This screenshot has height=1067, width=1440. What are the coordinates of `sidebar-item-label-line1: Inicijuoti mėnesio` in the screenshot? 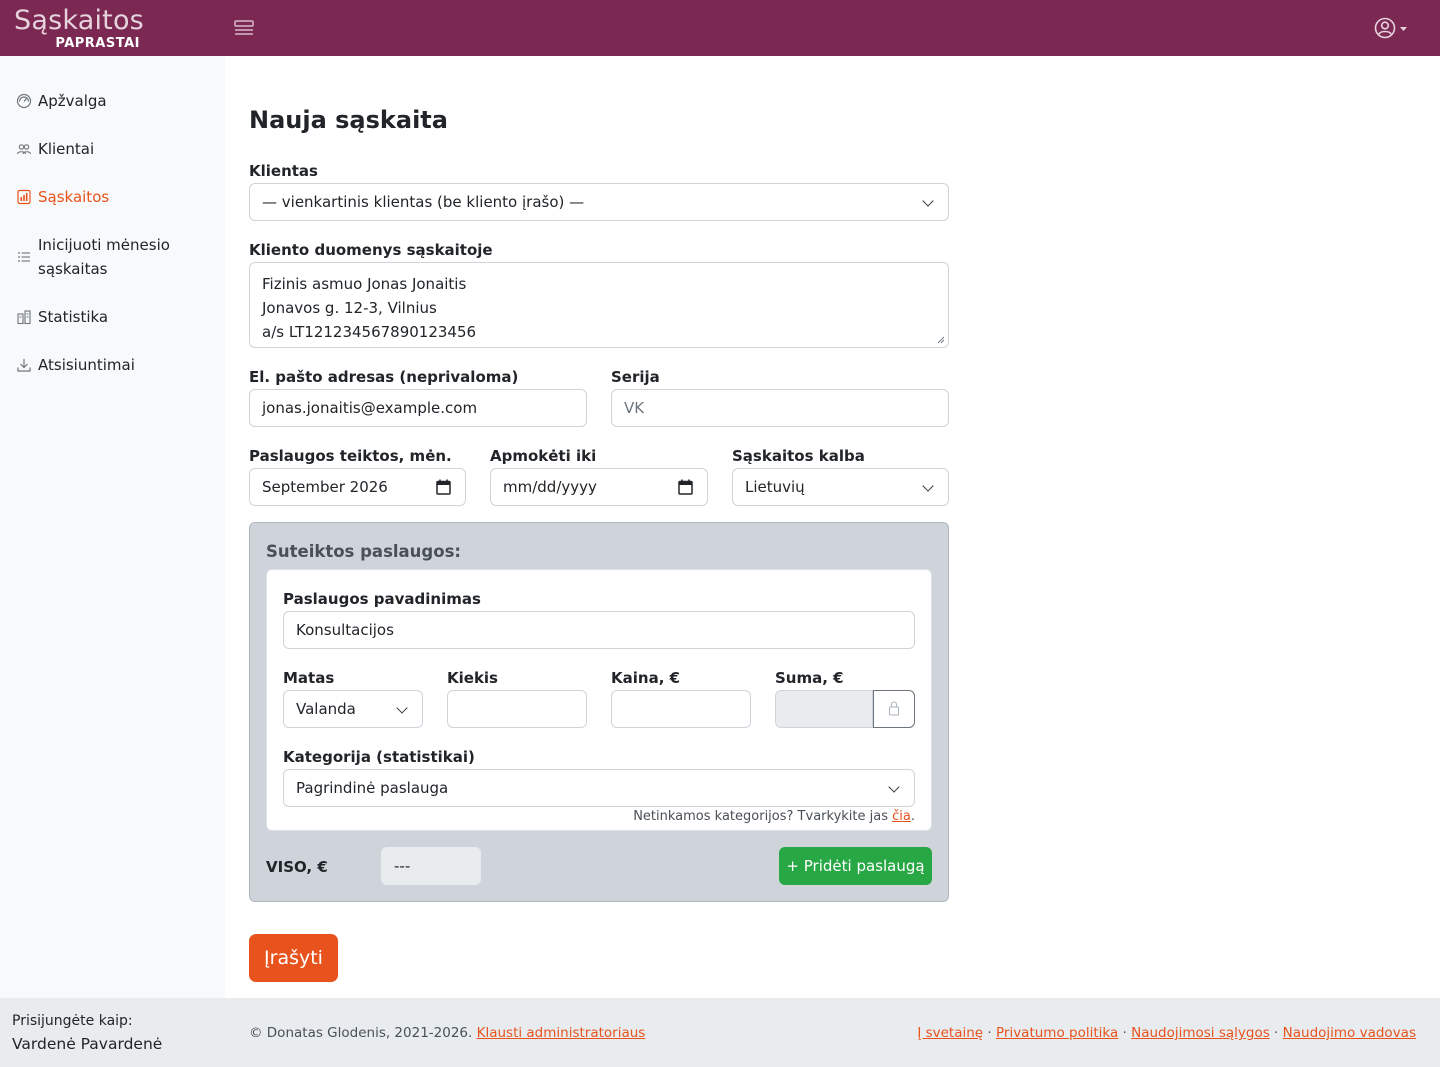 It's located at (104, 245).